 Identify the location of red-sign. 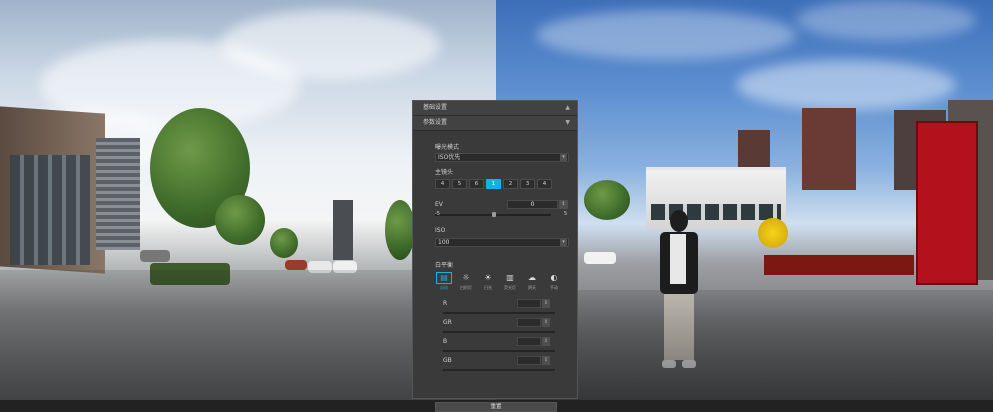
(947, 203).